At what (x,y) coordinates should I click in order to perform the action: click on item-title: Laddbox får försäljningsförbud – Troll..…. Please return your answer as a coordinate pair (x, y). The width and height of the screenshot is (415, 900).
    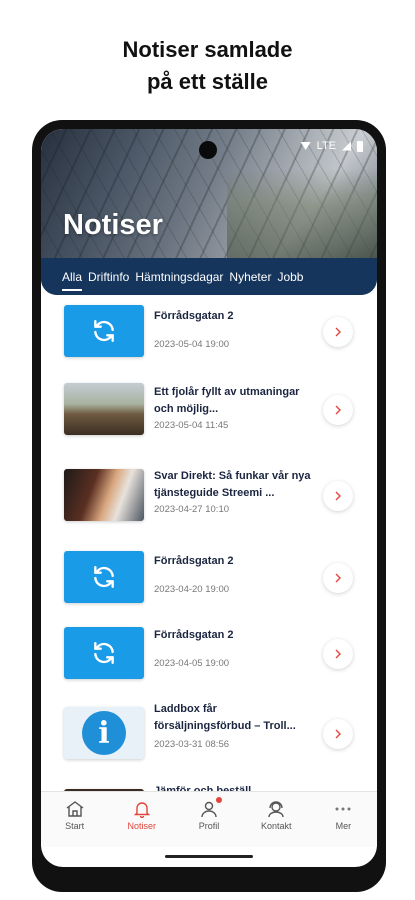
    Looking at the image, I should click on (225, 717).